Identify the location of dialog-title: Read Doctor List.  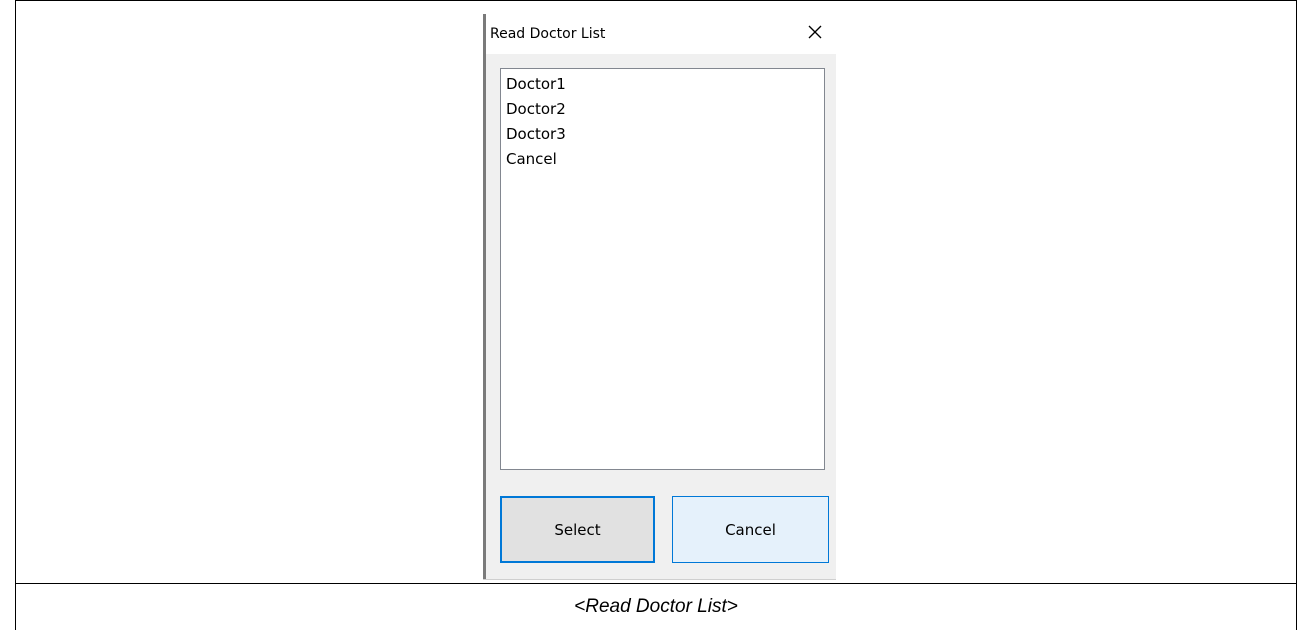
(548, 34).